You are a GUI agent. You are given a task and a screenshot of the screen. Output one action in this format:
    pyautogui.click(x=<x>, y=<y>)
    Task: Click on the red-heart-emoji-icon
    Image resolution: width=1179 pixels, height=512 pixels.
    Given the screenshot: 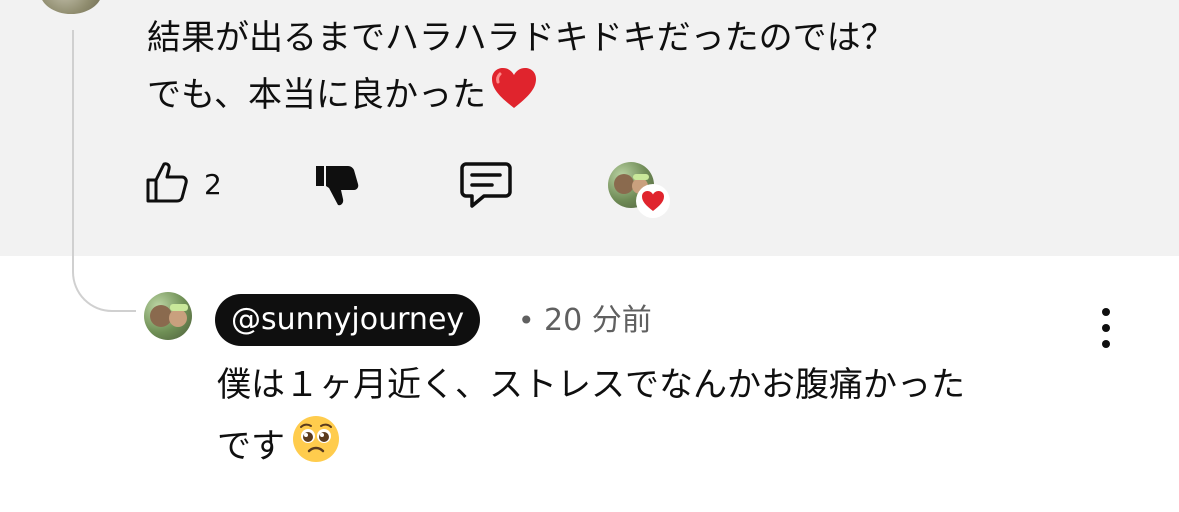 What is the action you would take?
    pyautogui.click(x=514, y=96)
    